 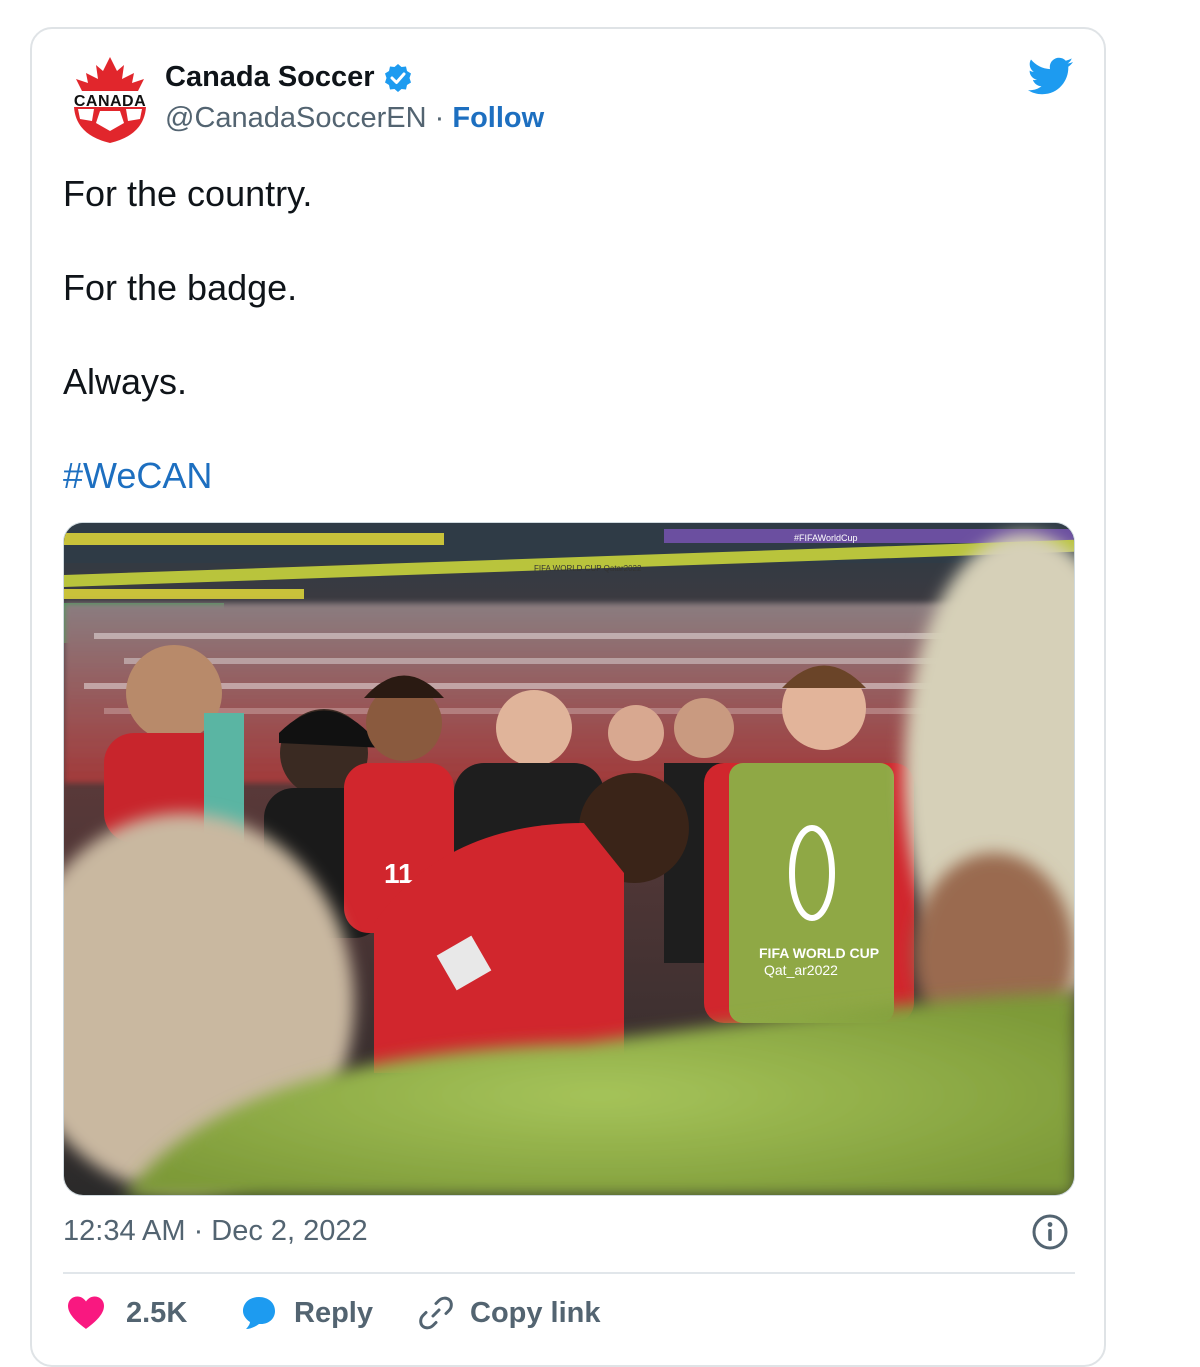 I want to click on author-handle: @CanadaSoccerEN, so click(x=296, y=118).